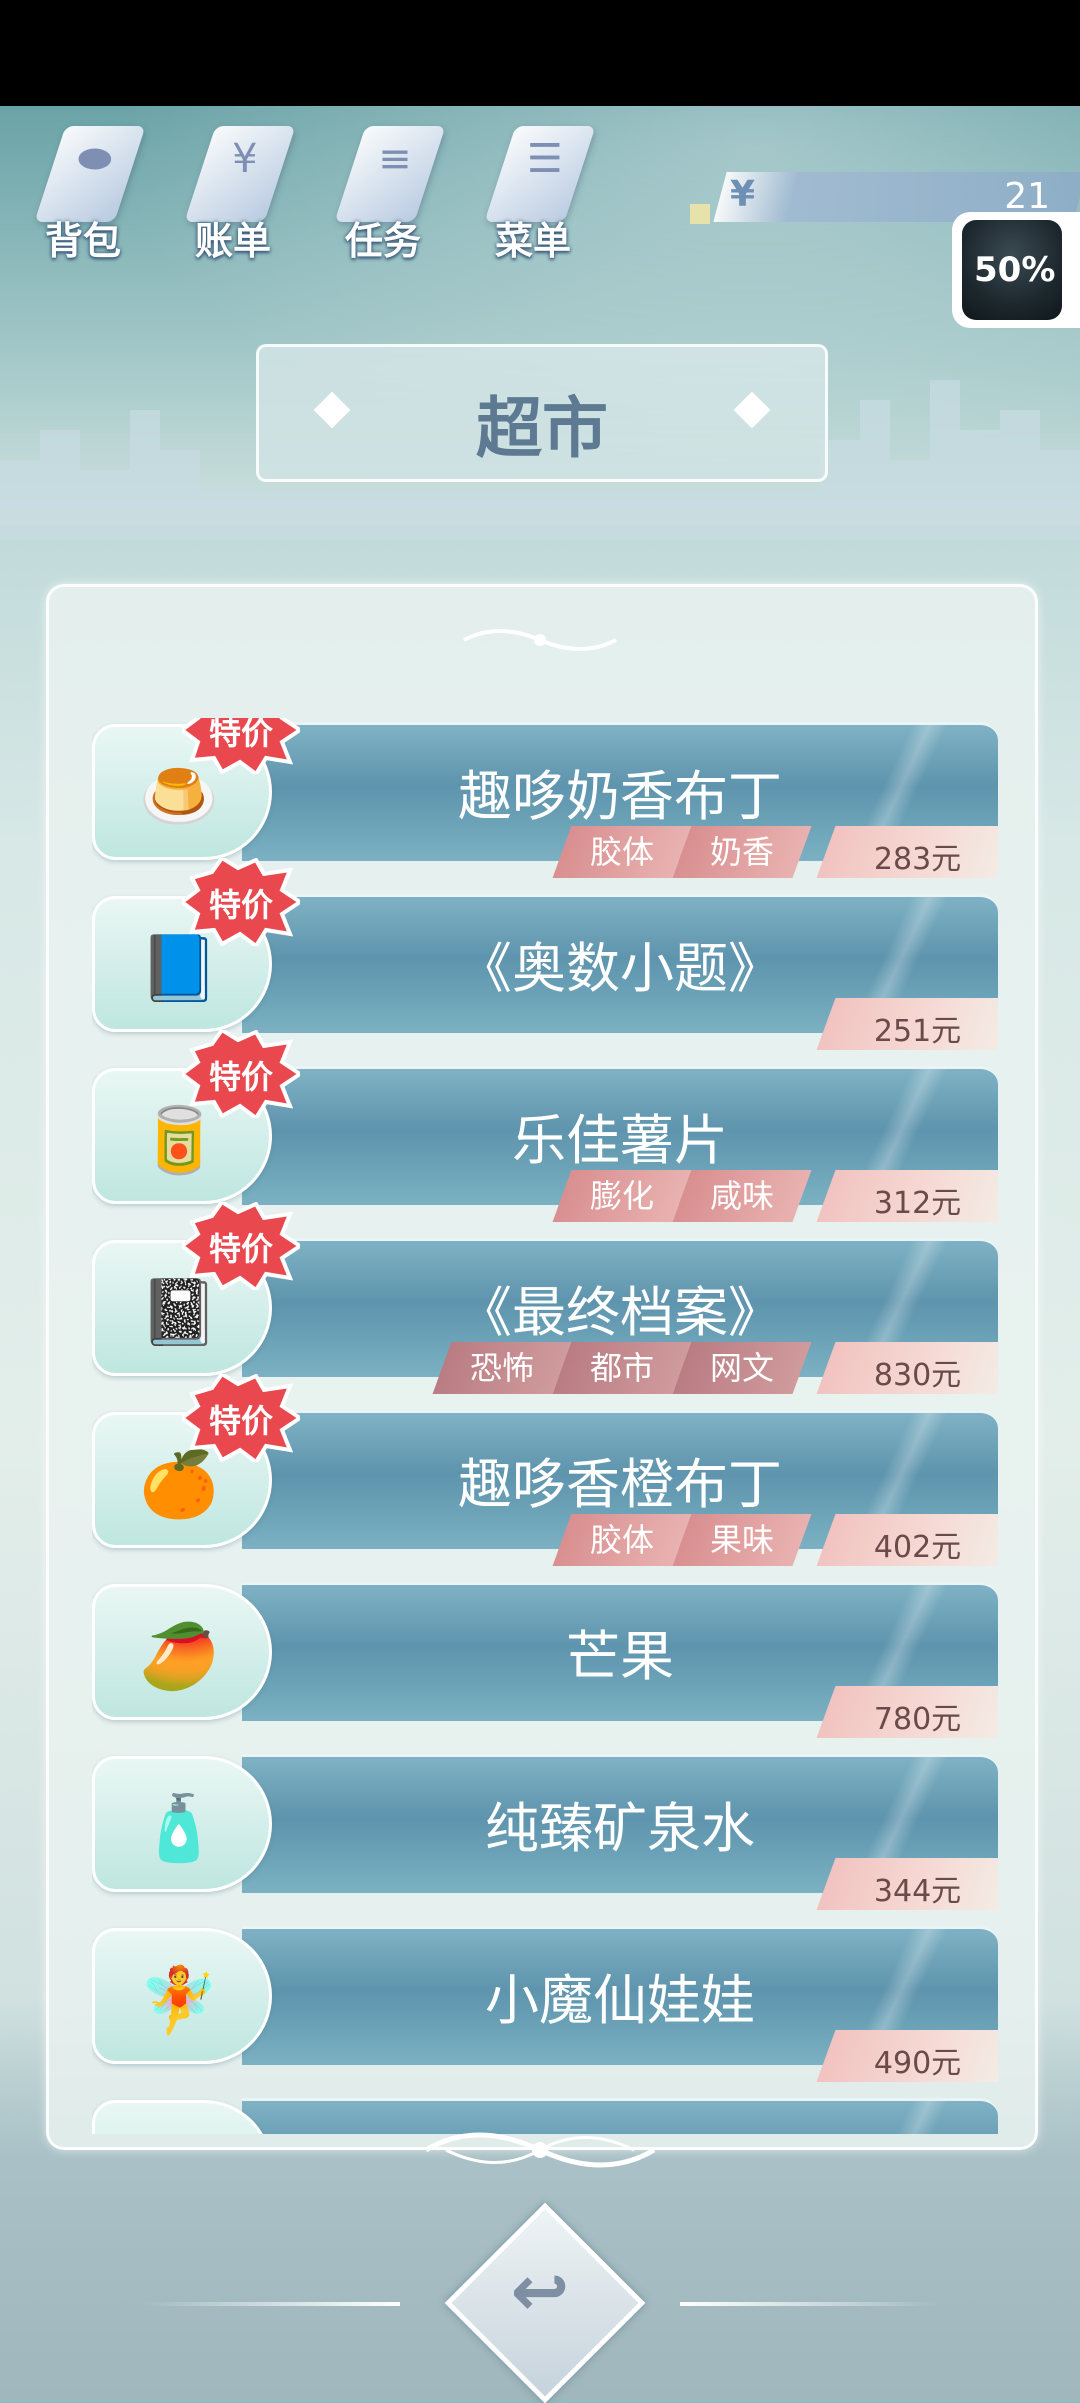  What do you see at coordinates (620, 1140) in the screenshot?
I see `item-name: 乐佳薯片` at bounding box center [620, 1140].